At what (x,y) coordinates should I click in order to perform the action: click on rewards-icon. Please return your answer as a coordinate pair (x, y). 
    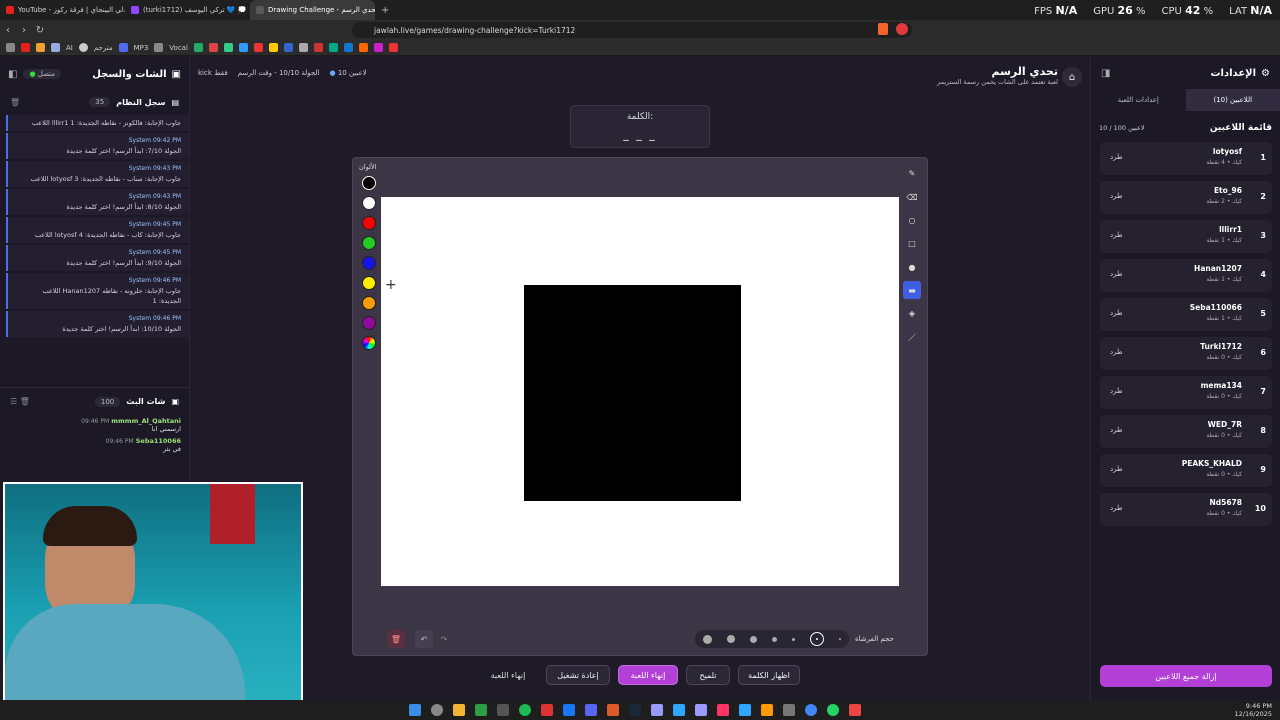
    Looking at the image, I should click on (902, 29).